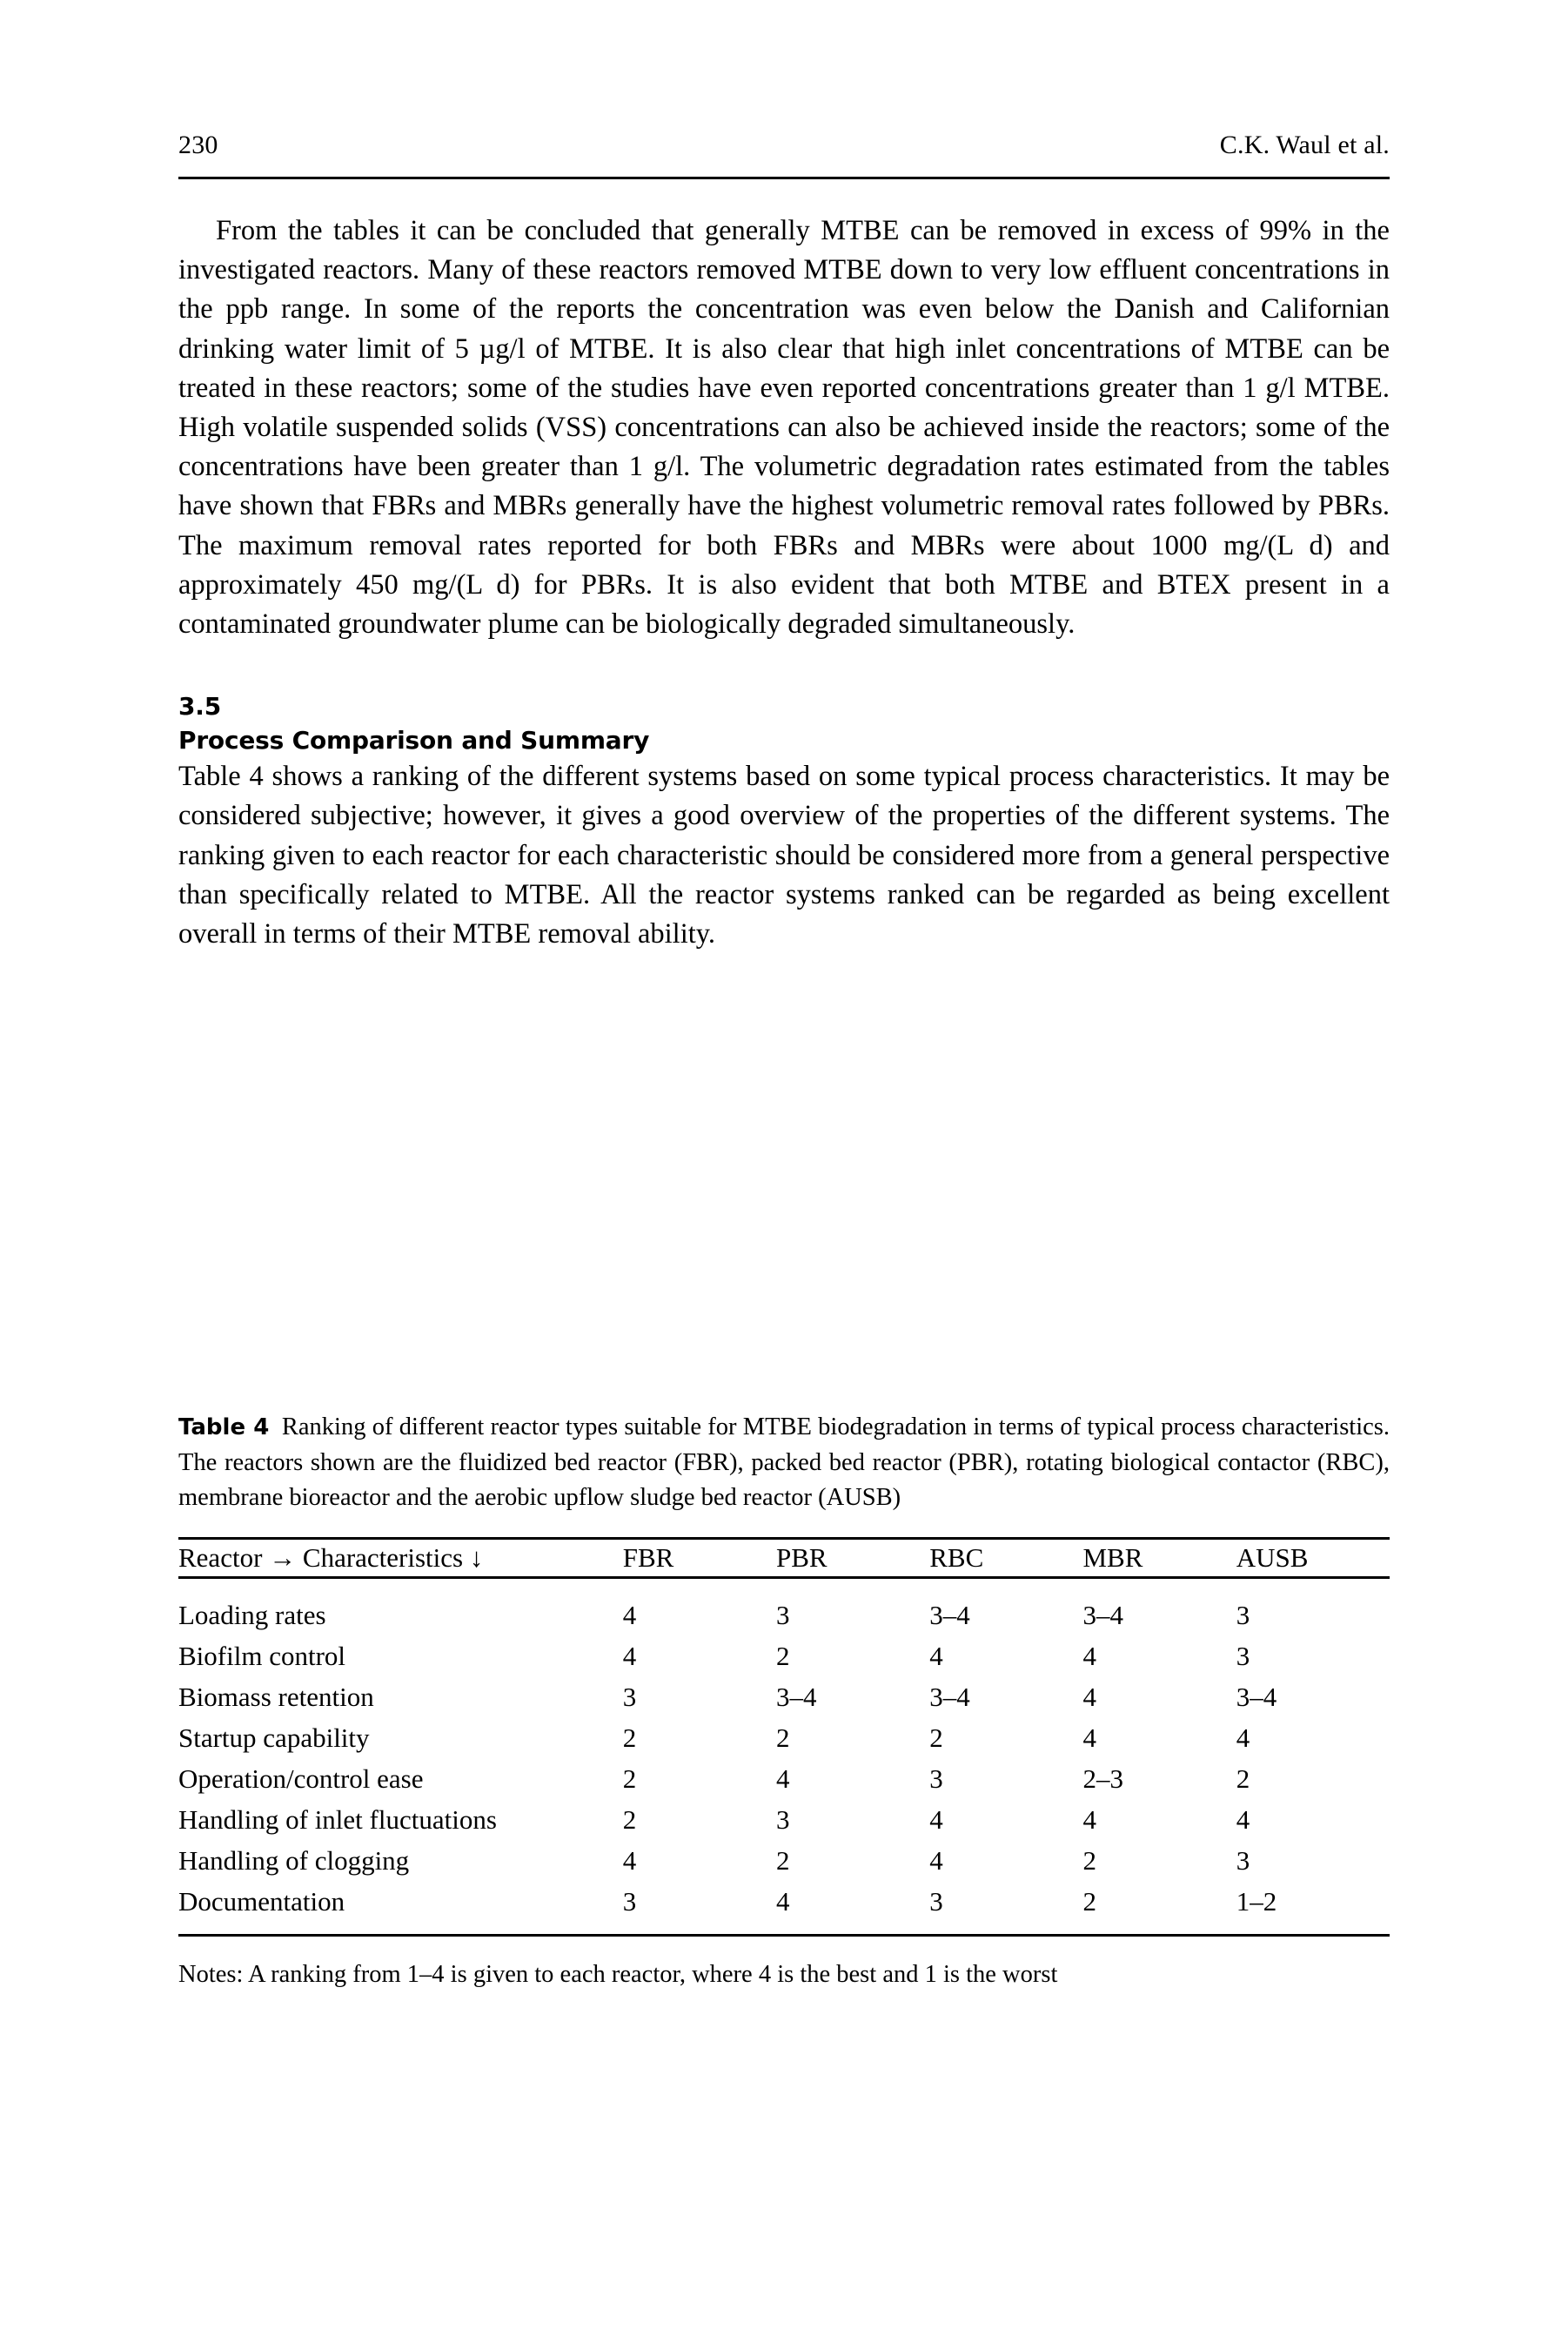 This screenshot has height=2350, width=1568. Describe the element at coordinates (414, 740) in the screenshot. I see `section-title: Process Comparison and Summary` at that location.